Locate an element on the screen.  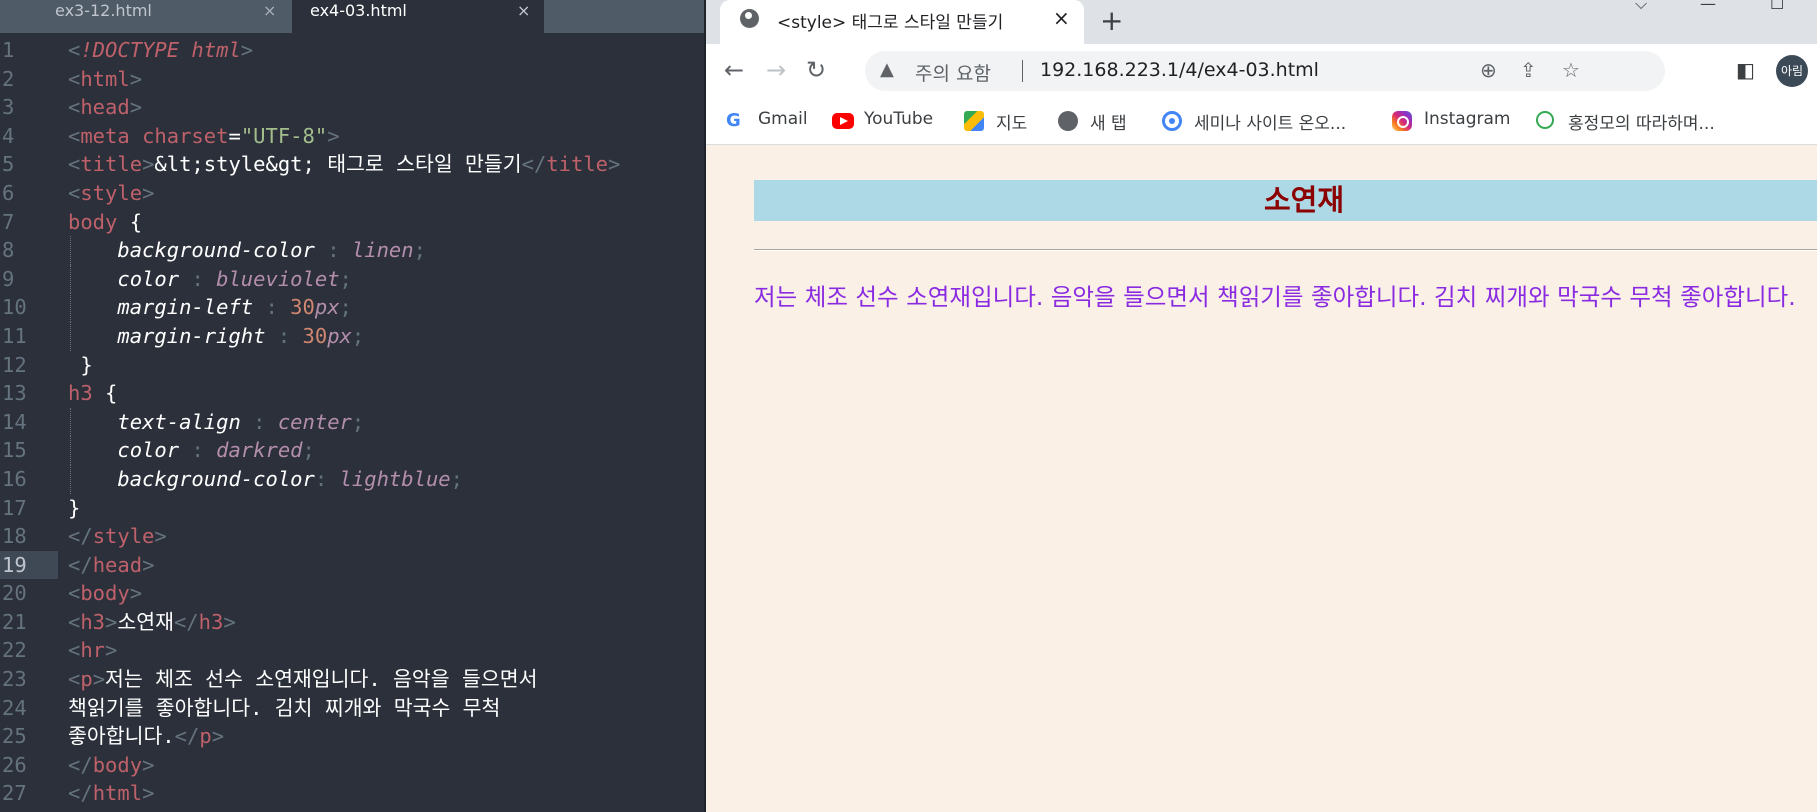
chevron-down-icon: ⌵ is located at coordinates (1641, 7).